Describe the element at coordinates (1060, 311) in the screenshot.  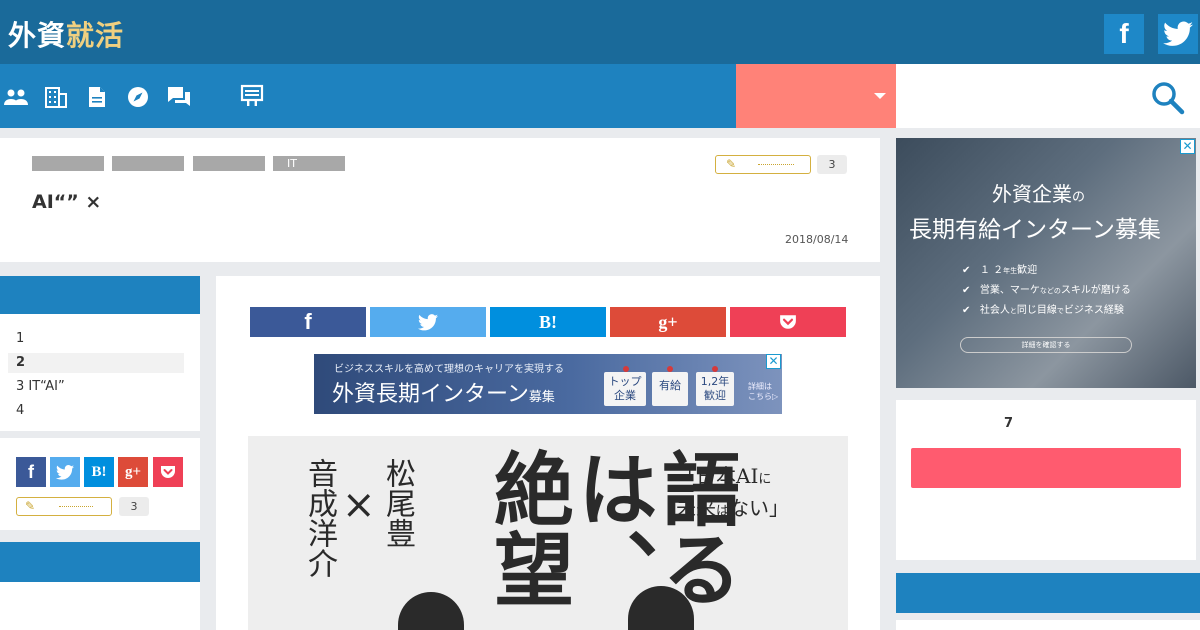
I see `ad-check-small: で` at that location.